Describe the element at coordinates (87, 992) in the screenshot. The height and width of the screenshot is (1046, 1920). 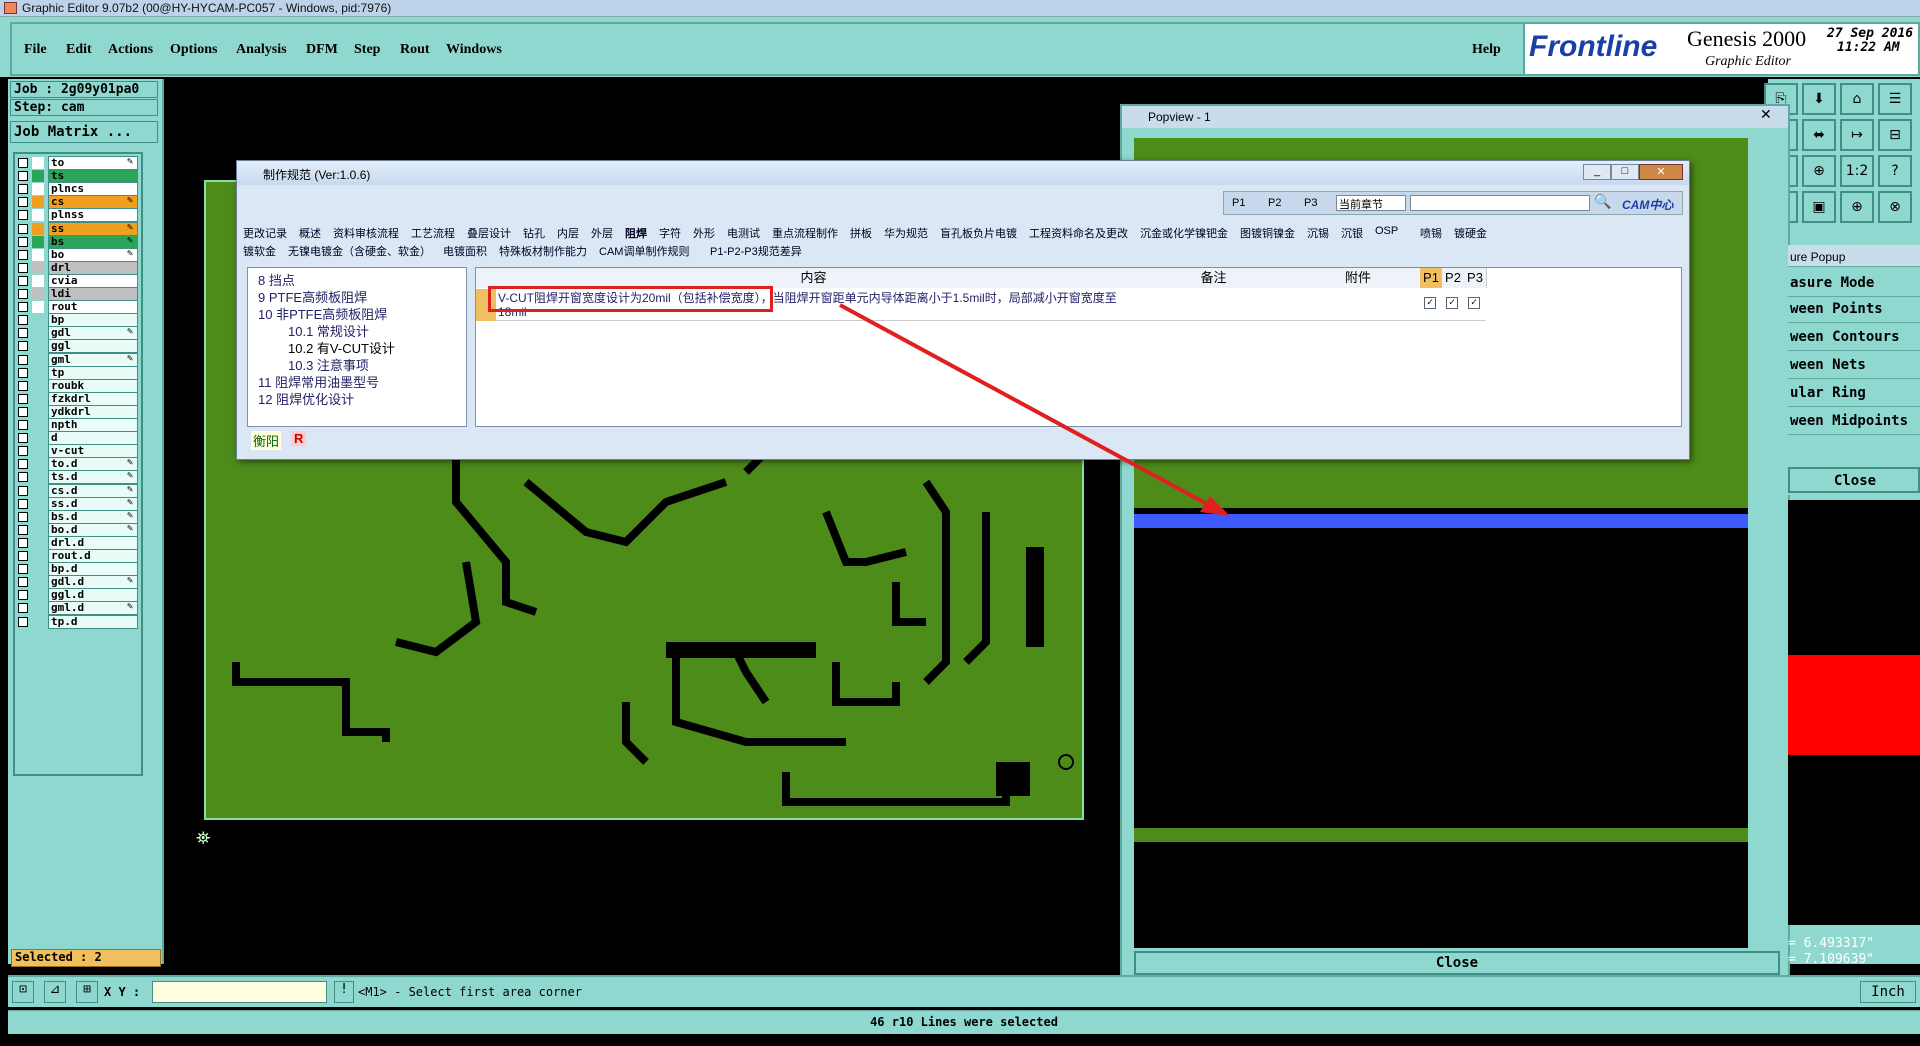
I see `grid-tool-icon: ⊞` at that location.